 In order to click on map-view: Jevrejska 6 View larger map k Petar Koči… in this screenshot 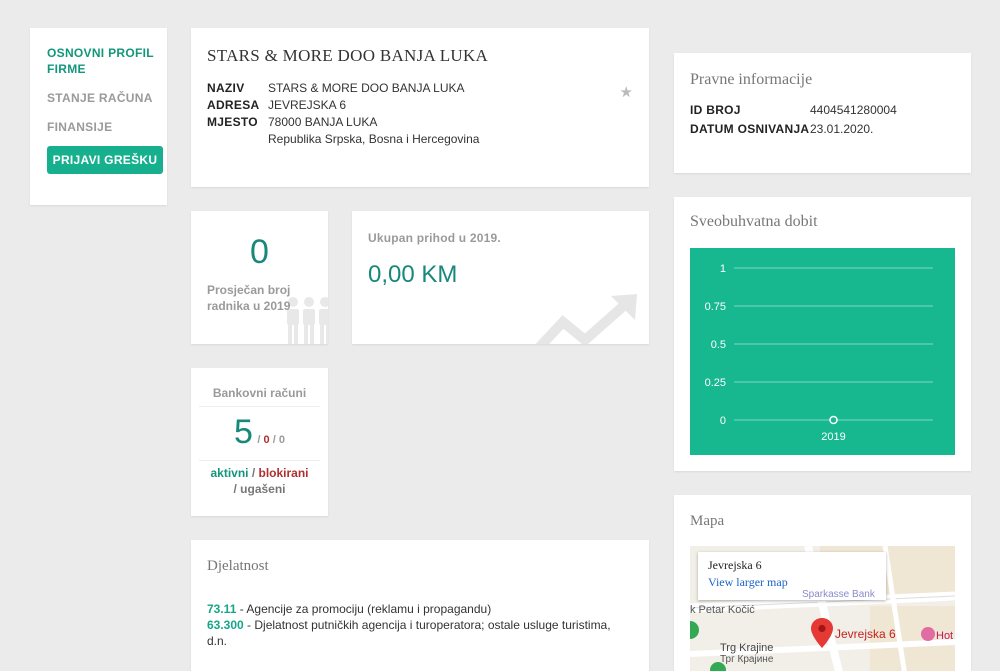, I will do `click(822, 608)`.